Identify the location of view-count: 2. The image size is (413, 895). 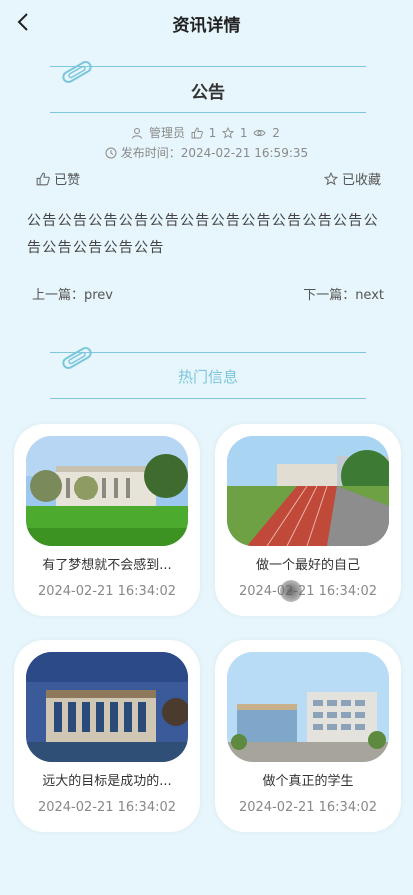
(276, 133).